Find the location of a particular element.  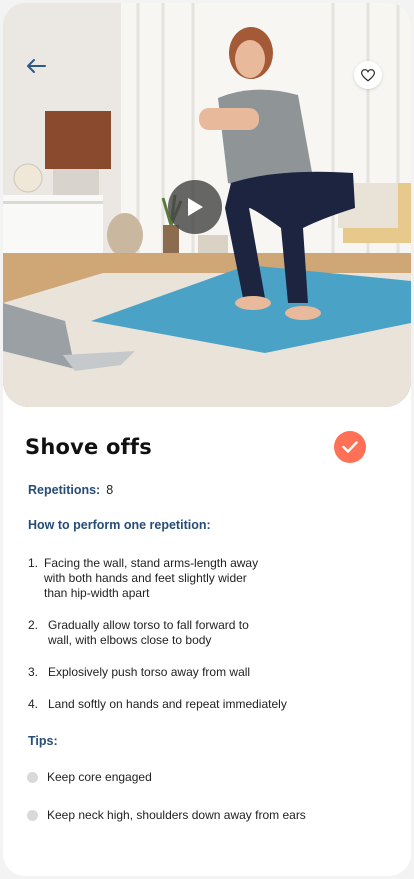

how-to-heading: How to perform one repetition: is located at coordinates (119, 525).